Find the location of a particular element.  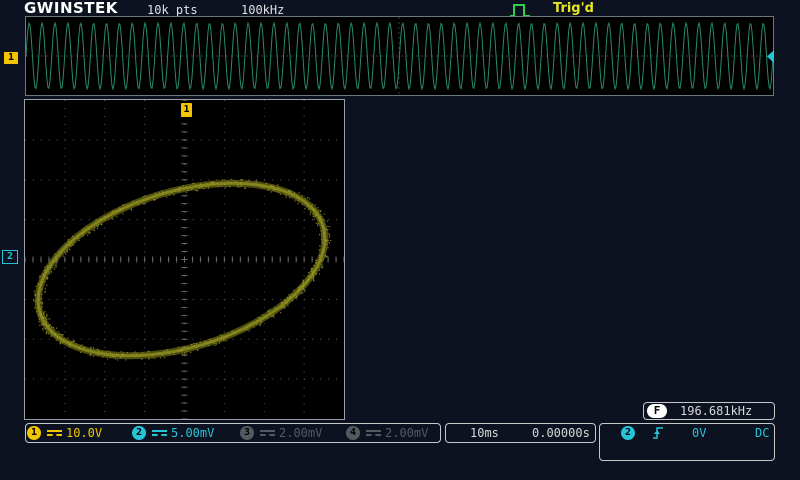

brand-logo: GWINSTEK is located at coordinates (71, 8).